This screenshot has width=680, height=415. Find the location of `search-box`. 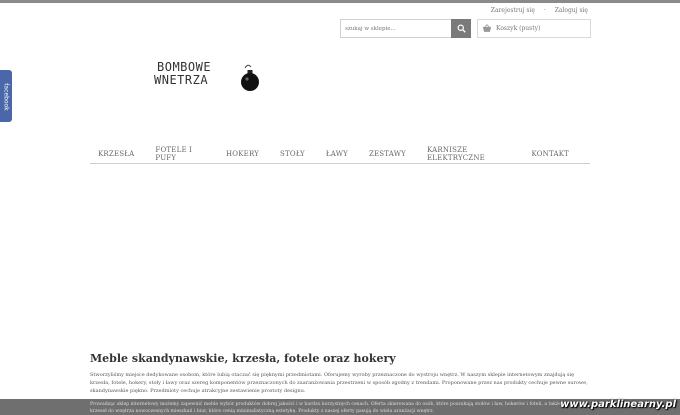

search-box is located at coordinates (405, 28).